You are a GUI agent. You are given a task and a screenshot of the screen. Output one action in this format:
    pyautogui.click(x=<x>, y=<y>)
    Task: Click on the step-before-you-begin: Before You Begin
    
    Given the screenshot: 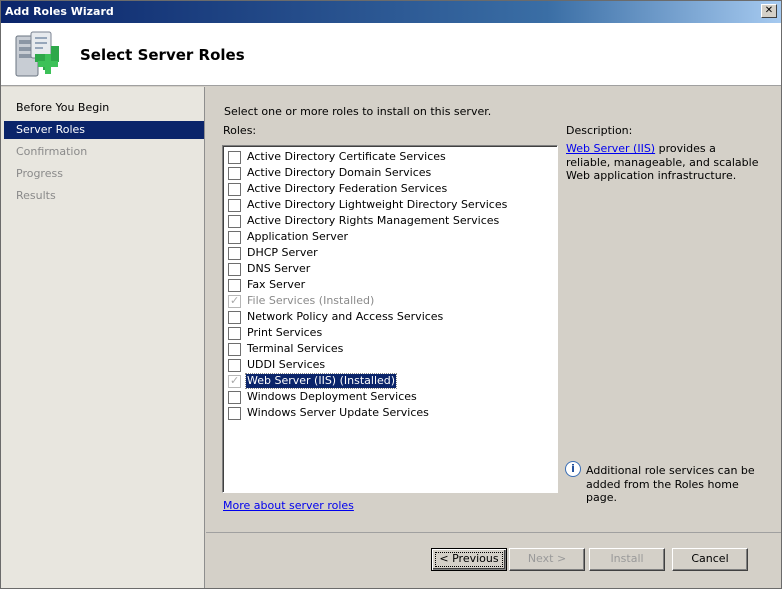 What is the action you would take?
    pyautogui.click(x=104, y=108)
    